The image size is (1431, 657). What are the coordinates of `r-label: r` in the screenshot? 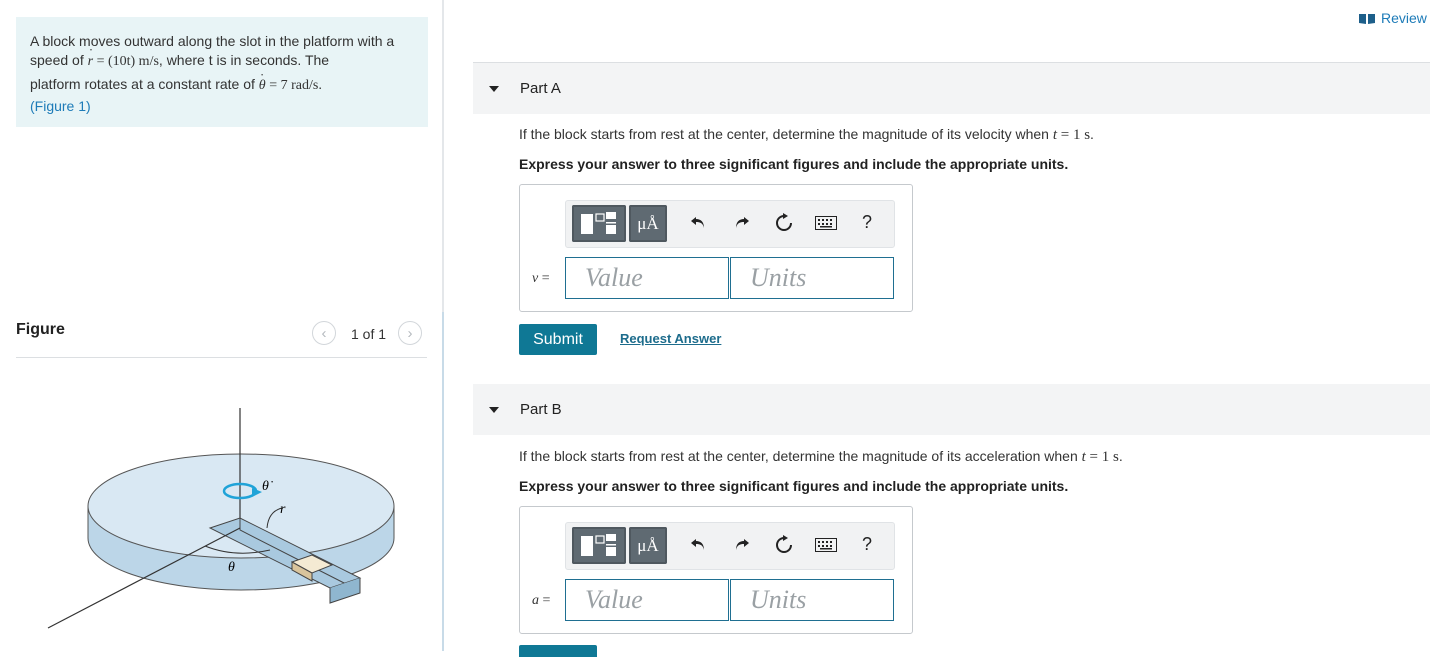 It's located at (283, 509).